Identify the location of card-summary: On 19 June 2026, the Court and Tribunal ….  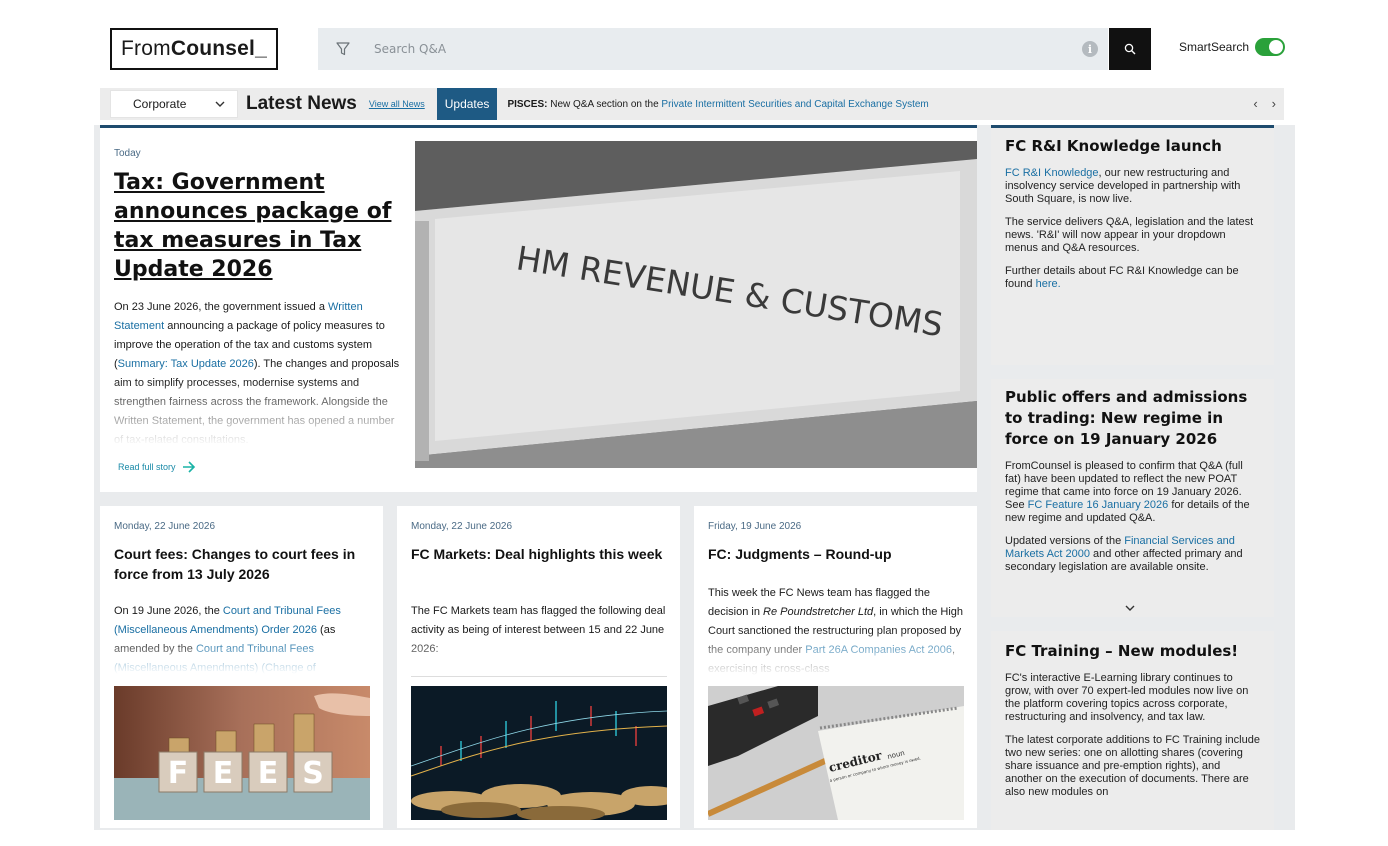
(242, 638).